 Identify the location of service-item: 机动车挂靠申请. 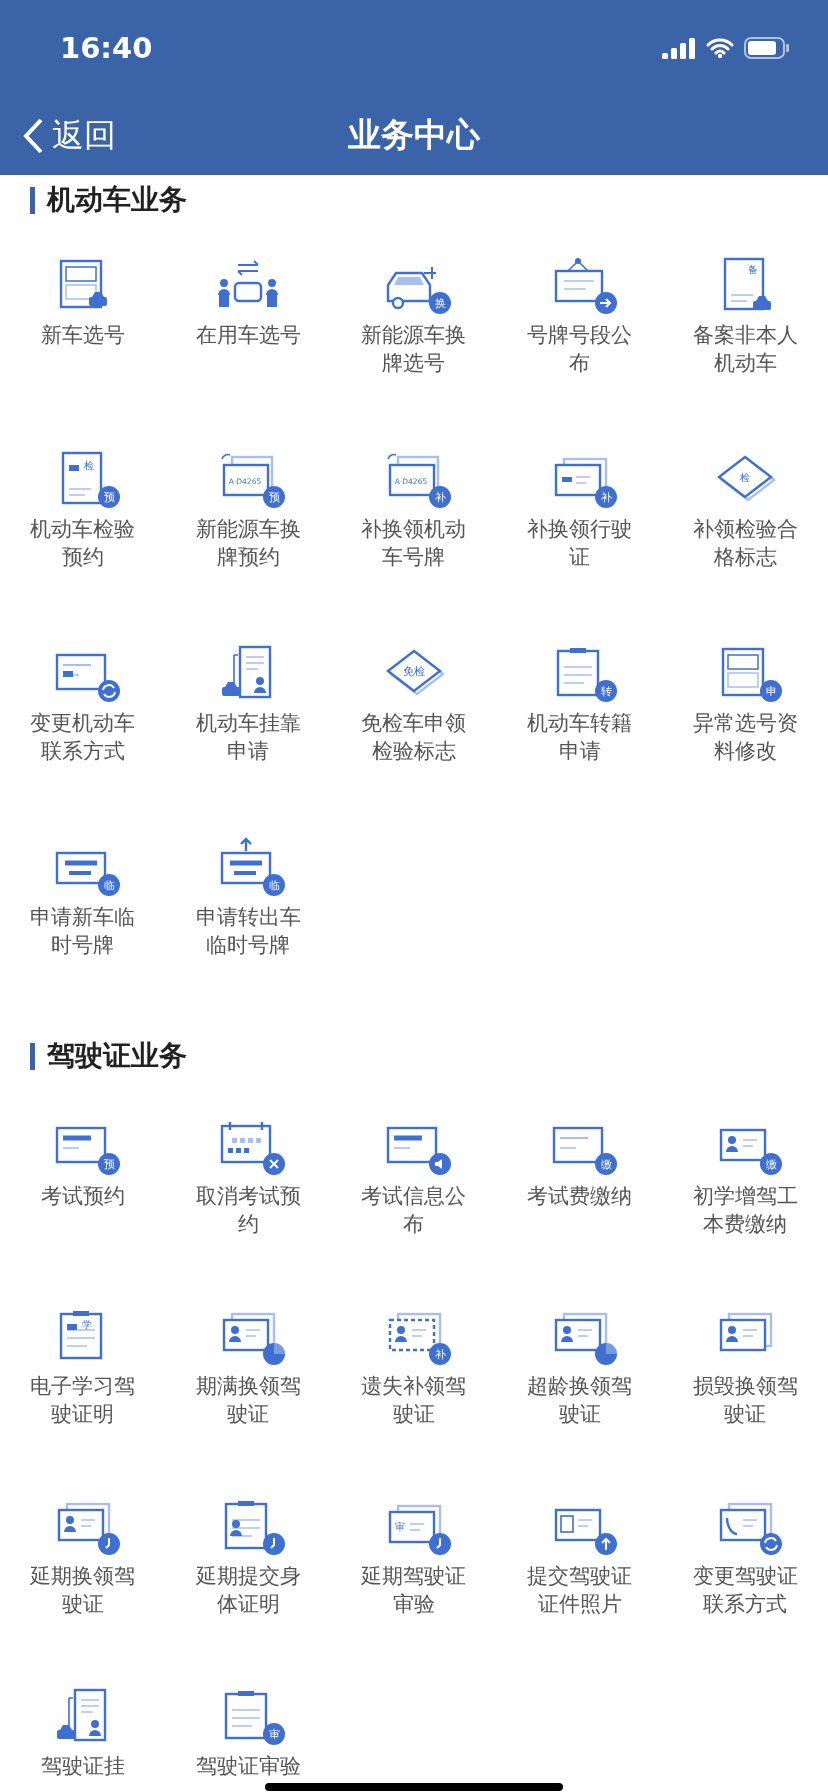
(248, 724).